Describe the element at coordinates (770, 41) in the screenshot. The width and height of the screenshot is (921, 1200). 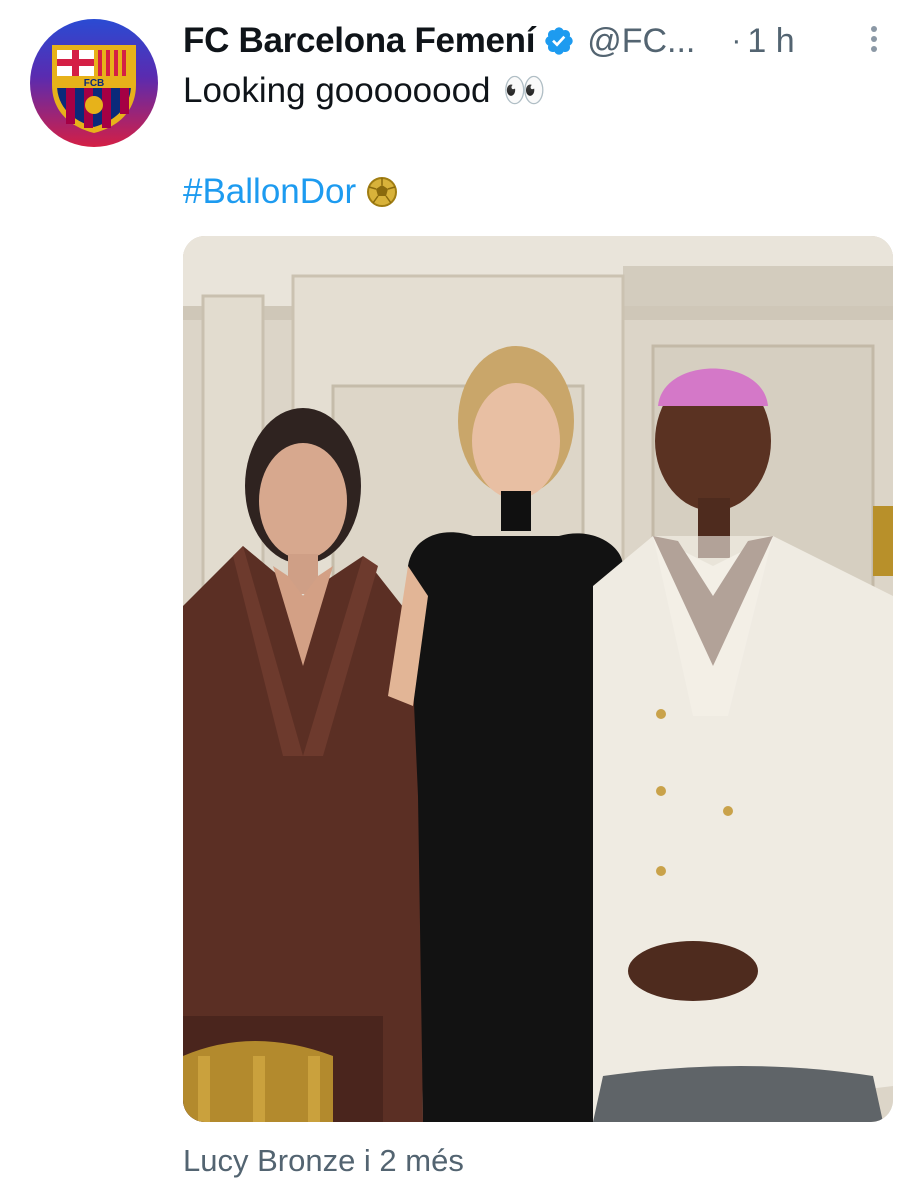
I see `timestamp: 1 h` at that location.